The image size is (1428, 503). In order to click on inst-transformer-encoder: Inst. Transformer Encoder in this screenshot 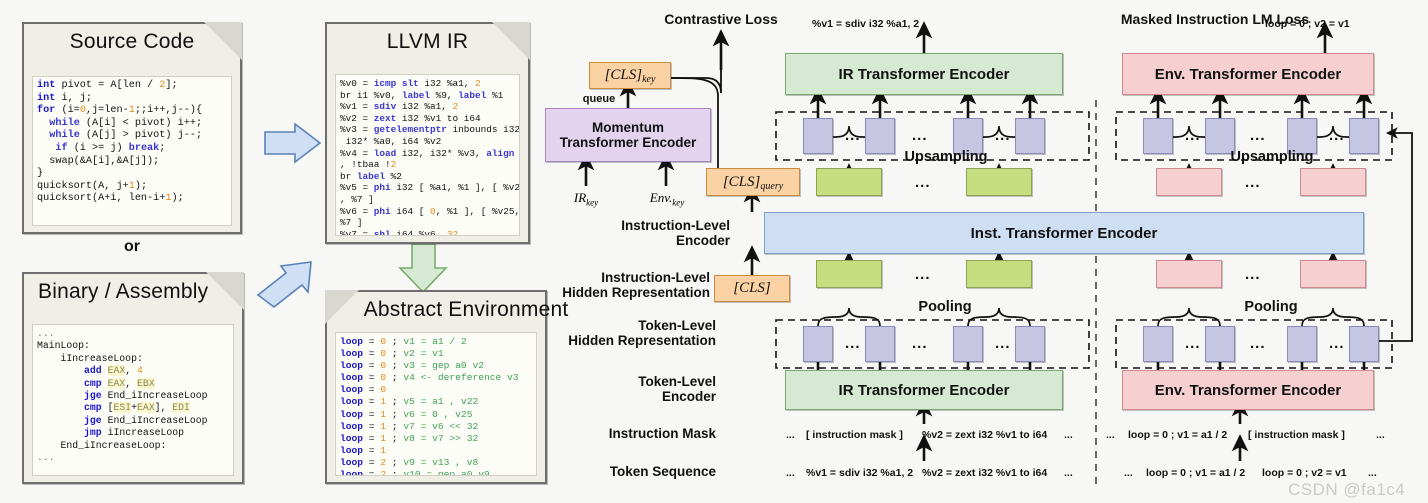, I will do `click(1064, 233)`.